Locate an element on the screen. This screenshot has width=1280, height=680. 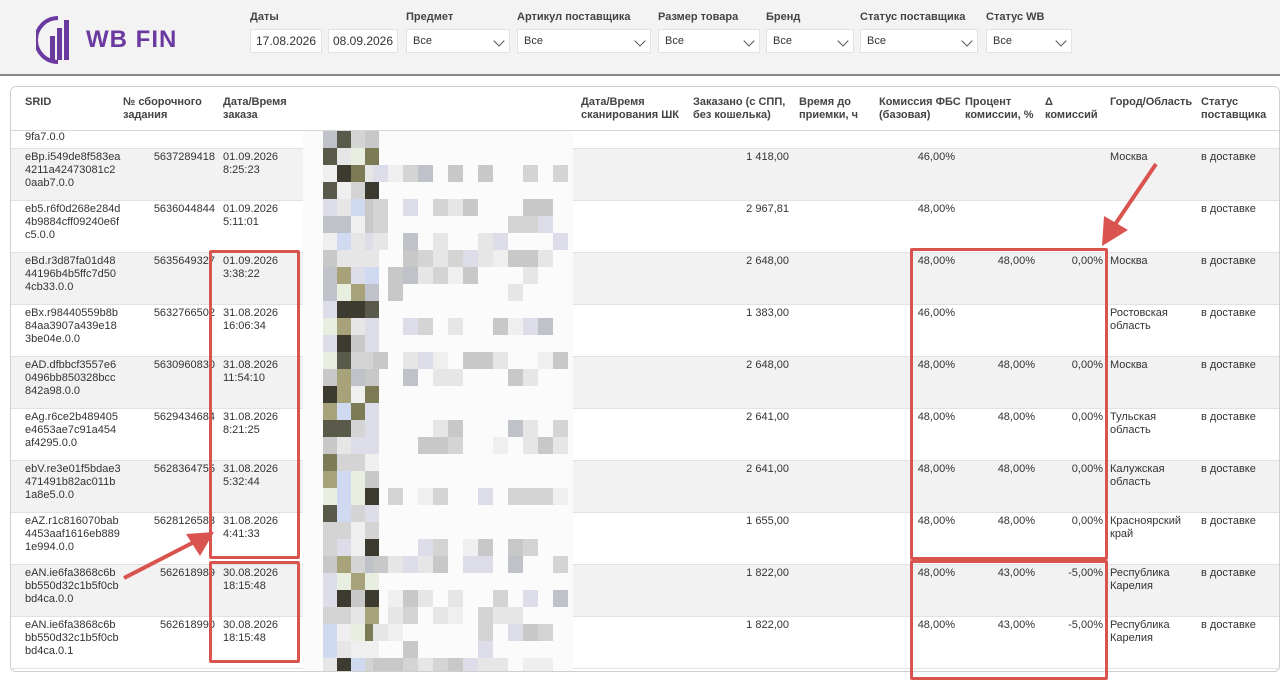
order-date: 31.08.2026 is located at coordinates (251, 365).